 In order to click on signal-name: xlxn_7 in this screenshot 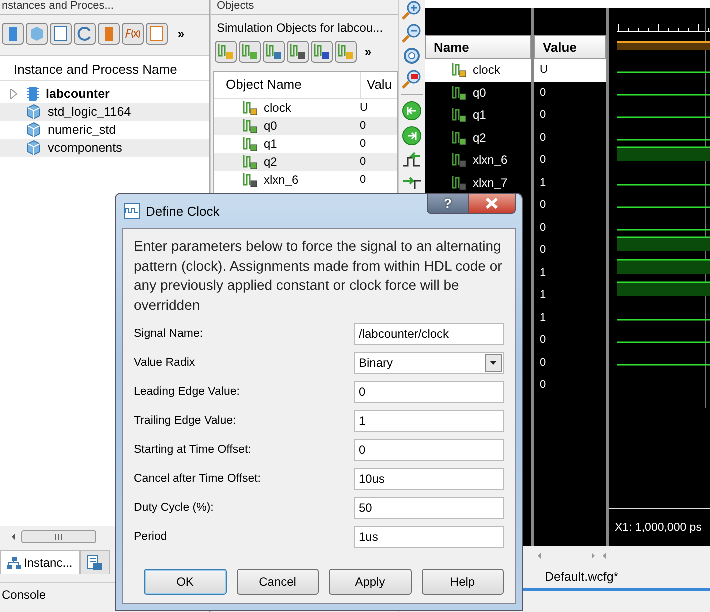, I will do `click(490, 183)`.